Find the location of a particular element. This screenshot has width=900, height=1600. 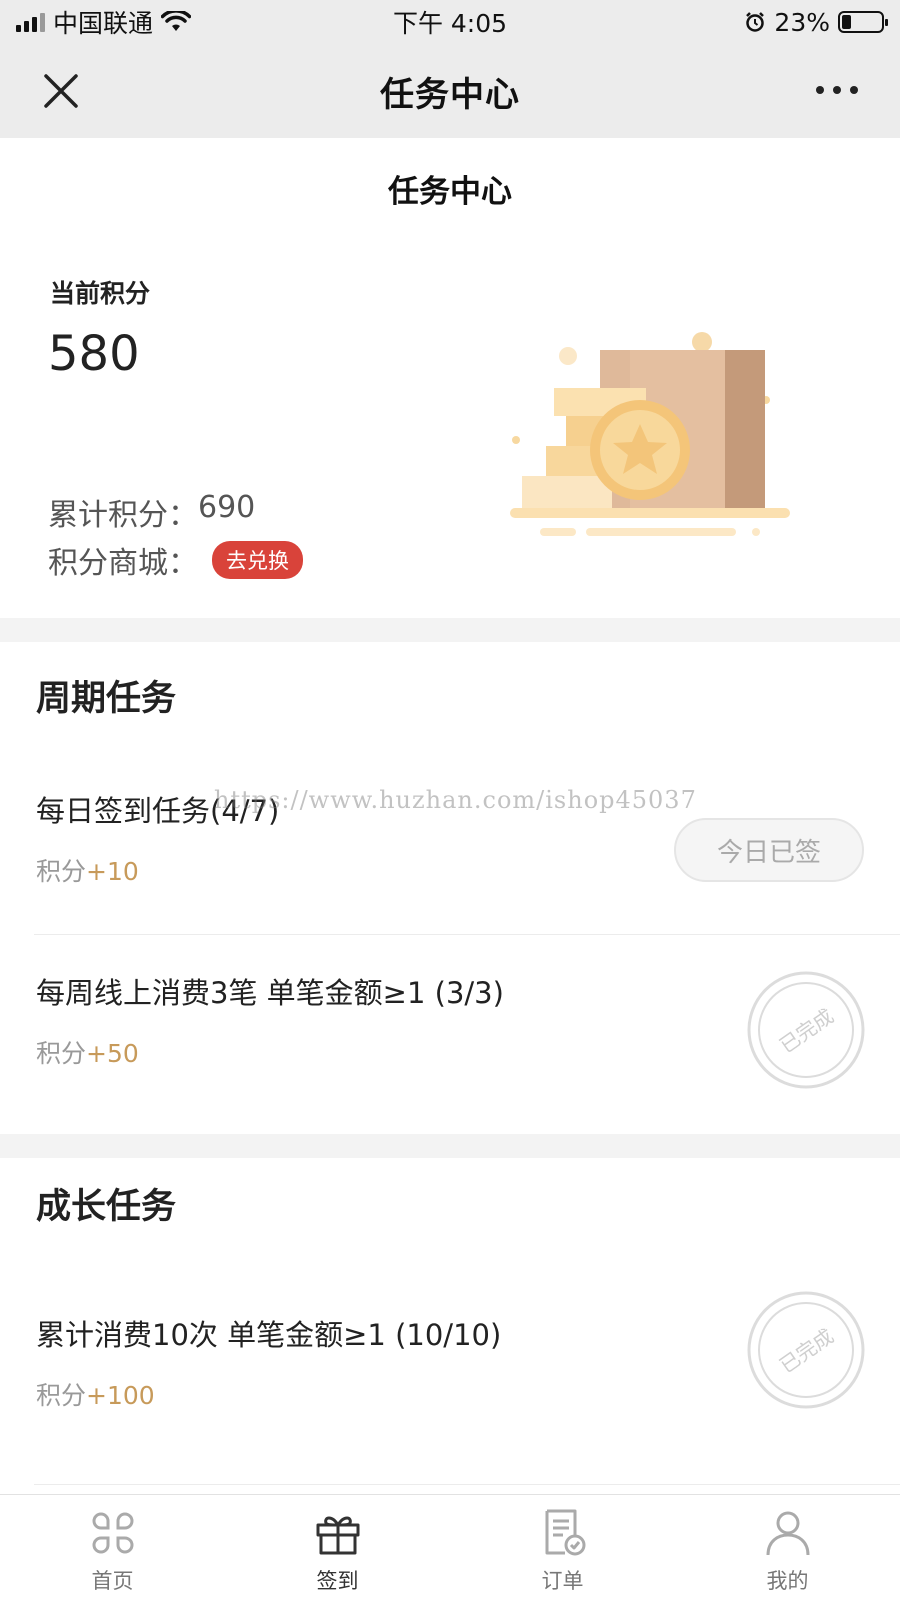

tab-orders: 订单 is located at coordinates (562, 1547).